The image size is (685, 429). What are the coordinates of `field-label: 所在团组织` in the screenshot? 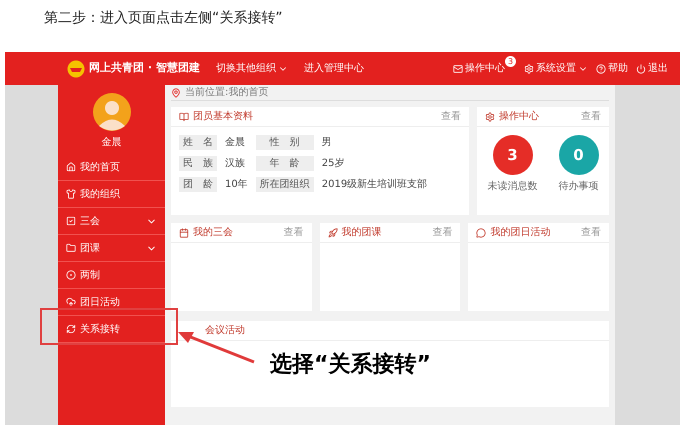 It's located at (285, 184).